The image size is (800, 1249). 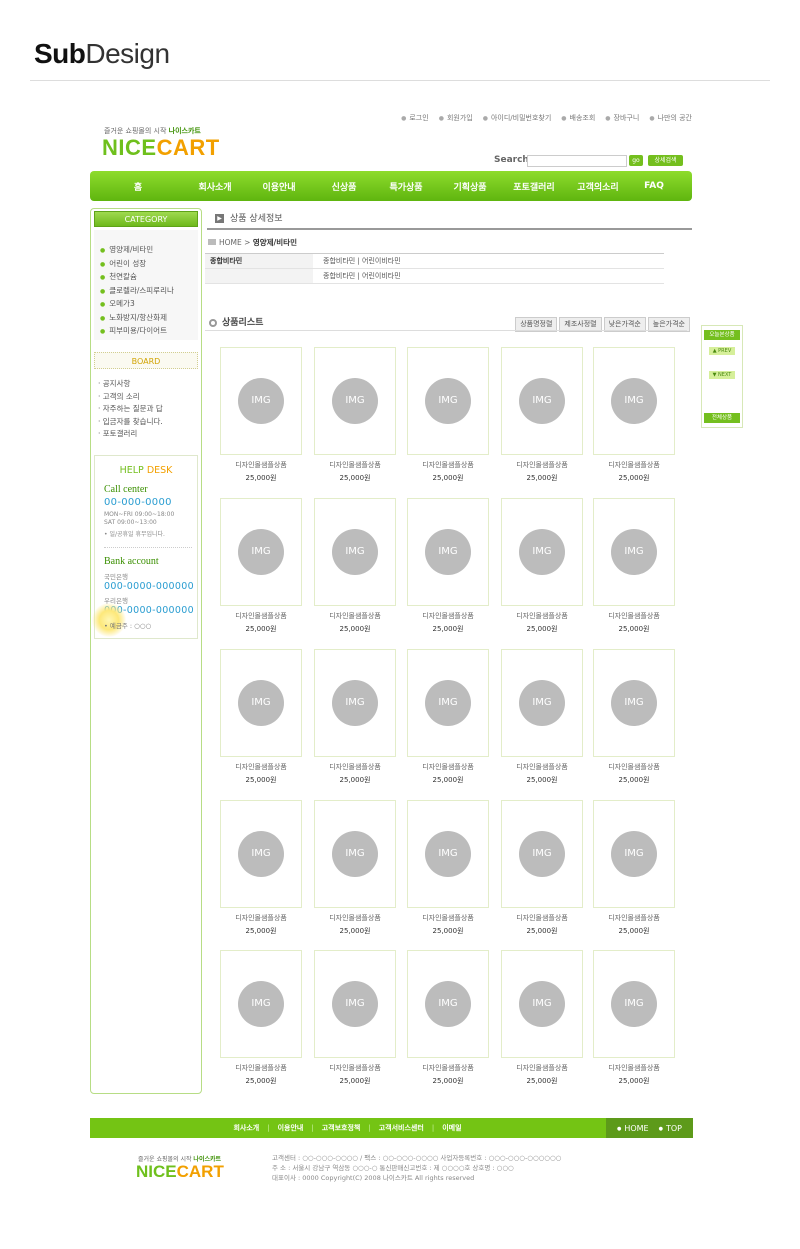 What do you see at coordinates (344, 186) in the screenshot?
I see `nav-new-products: 신상품` at bounding box center [344, 186].